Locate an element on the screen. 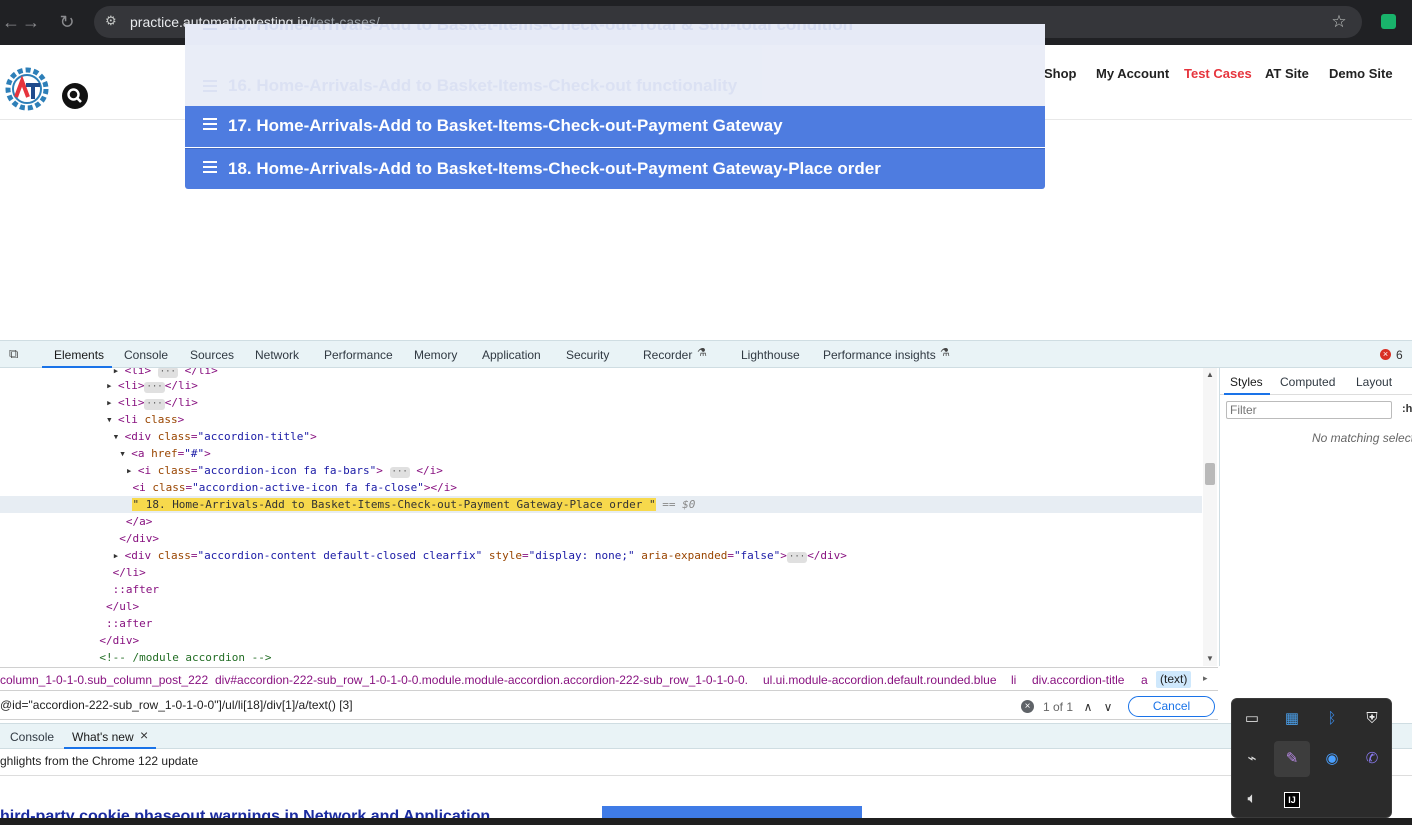 Image resolution: width=1412 pixels, height=826 pixels. tab-styles: Styles is located at coordinates (1246, 382).